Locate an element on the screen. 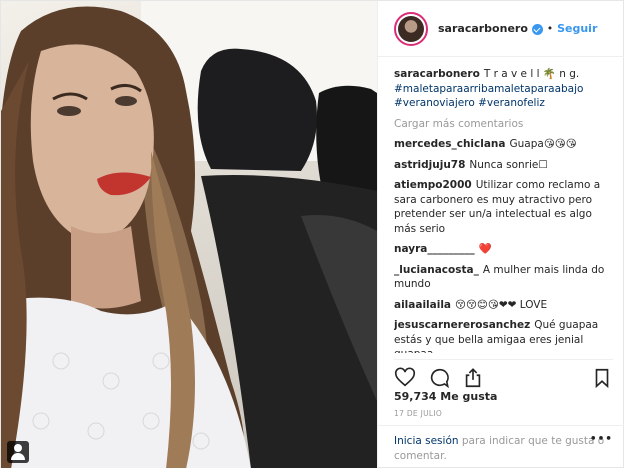 The image size is (624, 468). comment-item: astridjuju78 Nunca sonrie☐ is located at coordinates (503, 165).